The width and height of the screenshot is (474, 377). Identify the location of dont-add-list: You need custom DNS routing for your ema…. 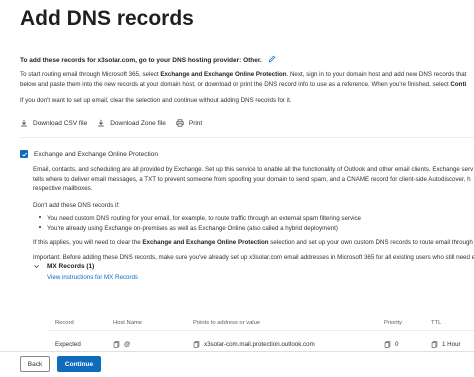
(197, 223).